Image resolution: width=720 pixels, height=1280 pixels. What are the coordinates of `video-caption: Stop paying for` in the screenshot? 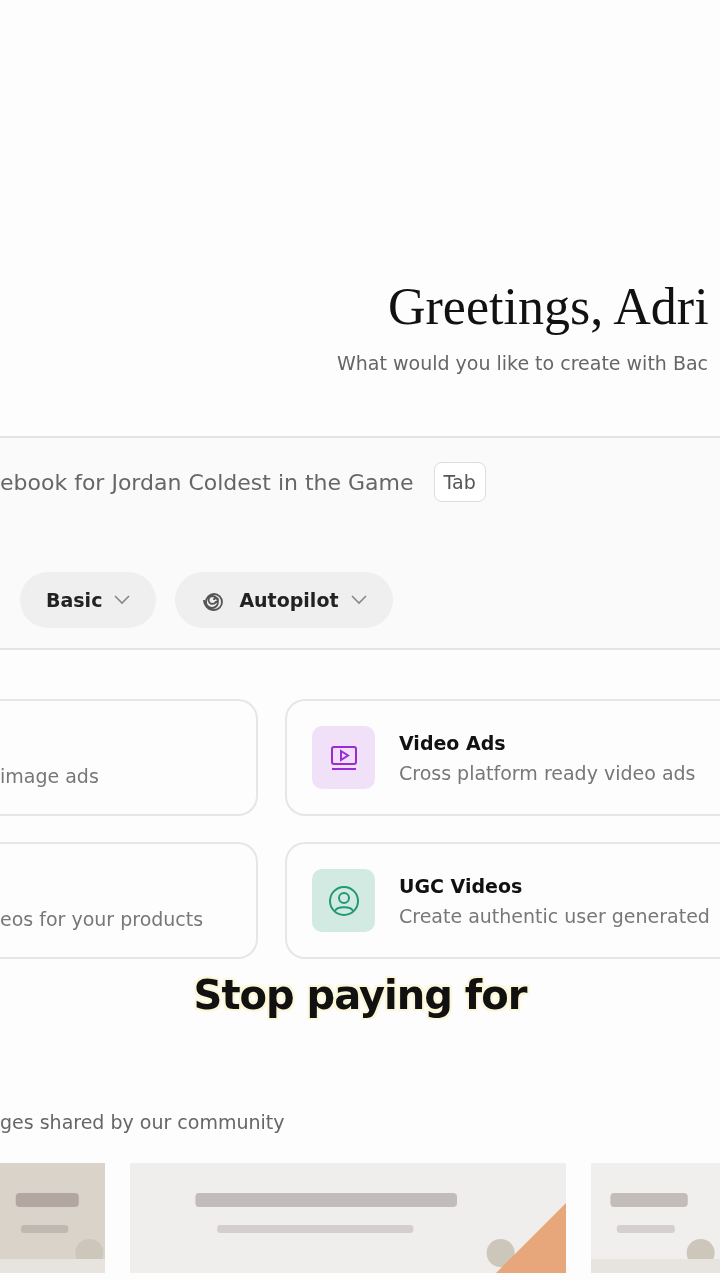 It's located at (360, 995).